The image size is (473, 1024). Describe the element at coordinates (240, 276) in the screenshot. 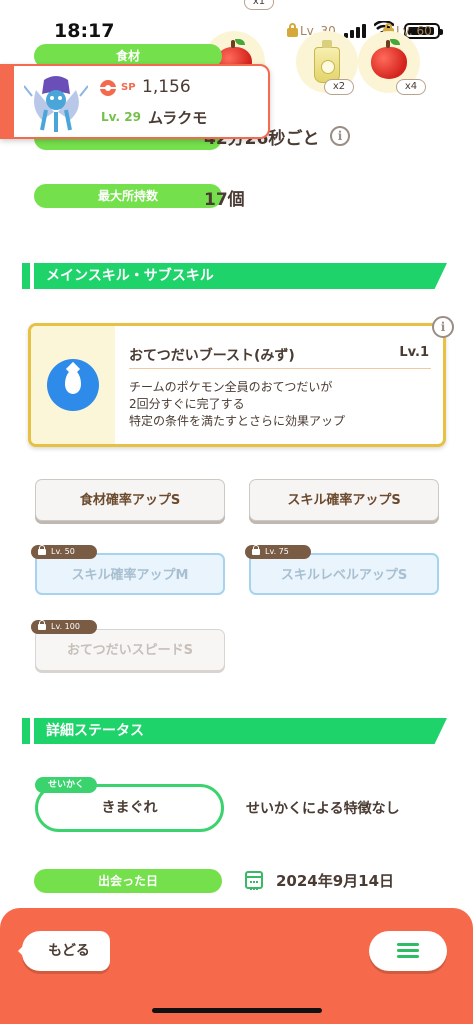

I see `section-title: メインスキル・サブスキル` at that location.